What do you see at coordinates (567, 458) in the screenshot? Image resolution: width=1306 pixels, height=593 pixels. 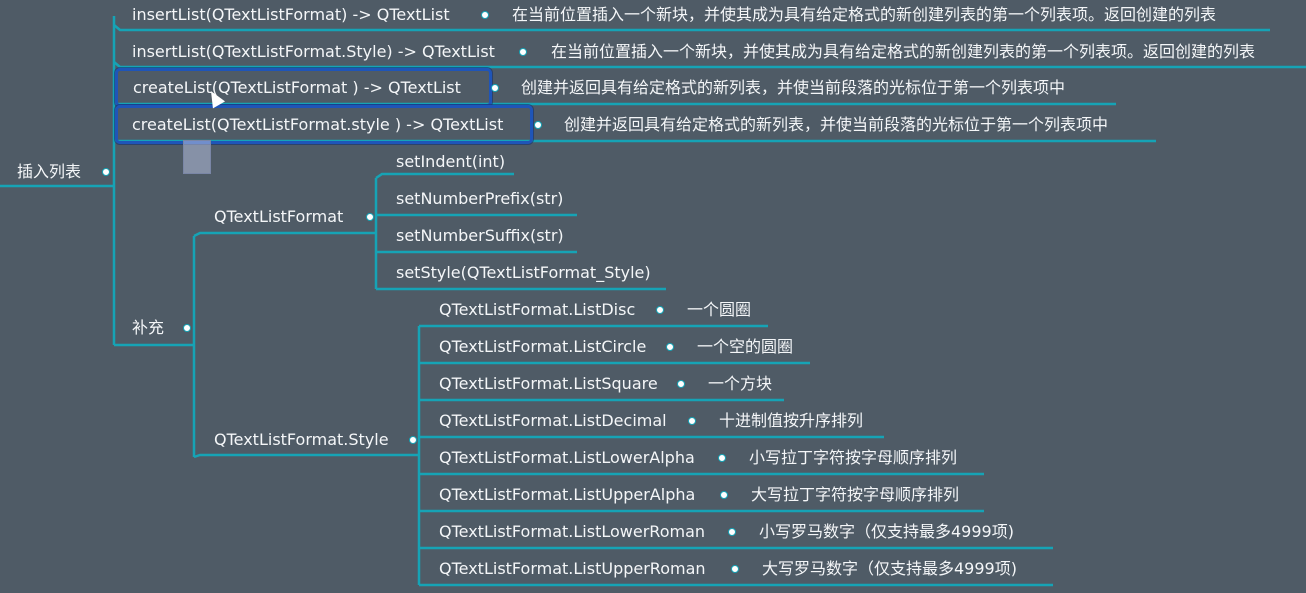 I see `style-item-listloweralpha: QTextListFormat.ListLowerAlpha` at bounding box center [567, 458].